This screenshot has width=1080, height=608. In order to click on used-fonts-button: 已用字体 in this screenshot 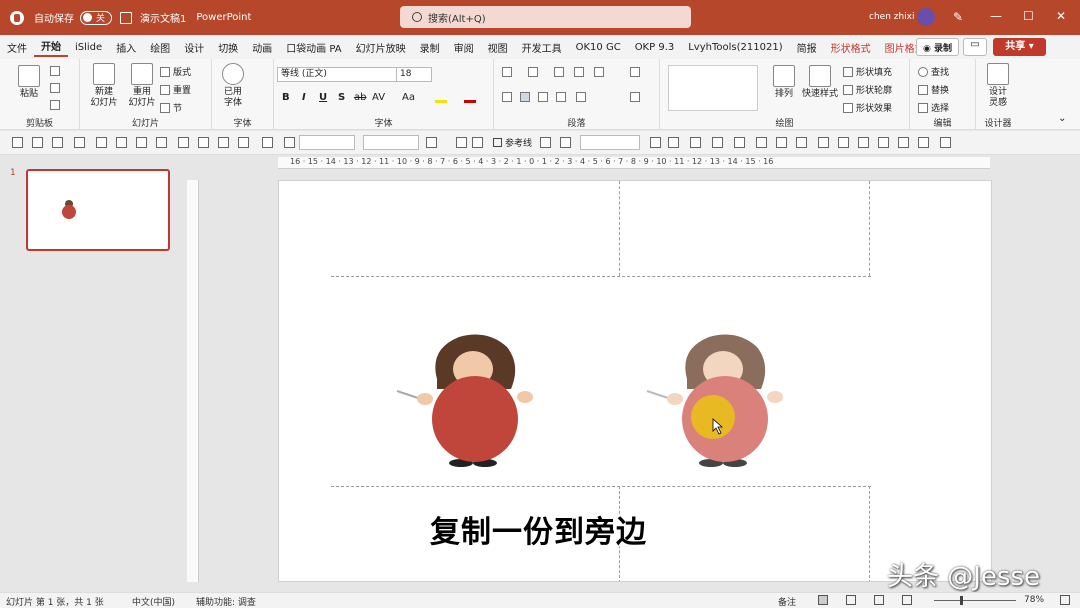, I will do `click(233, 86)`.